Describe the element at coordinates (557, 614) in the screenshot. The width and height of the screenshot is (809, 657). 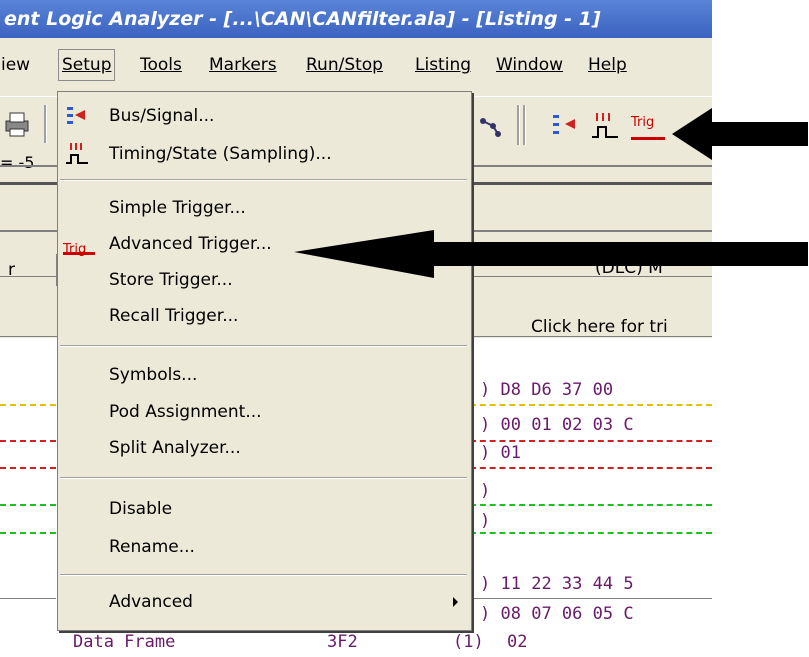
I see `listing-row: ) 08 07 06 05 C` at that location.